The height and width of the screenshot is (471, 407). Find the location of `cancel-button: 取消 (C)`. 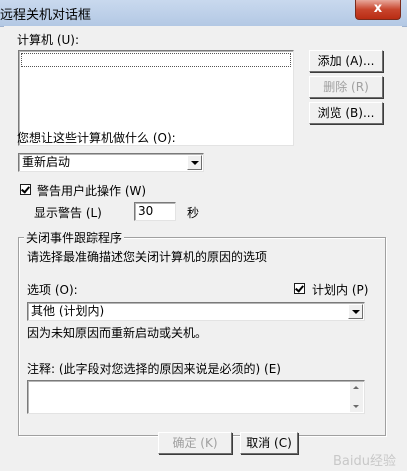

cancel-button: 取消 (C) is located at coordinates (269, 443).